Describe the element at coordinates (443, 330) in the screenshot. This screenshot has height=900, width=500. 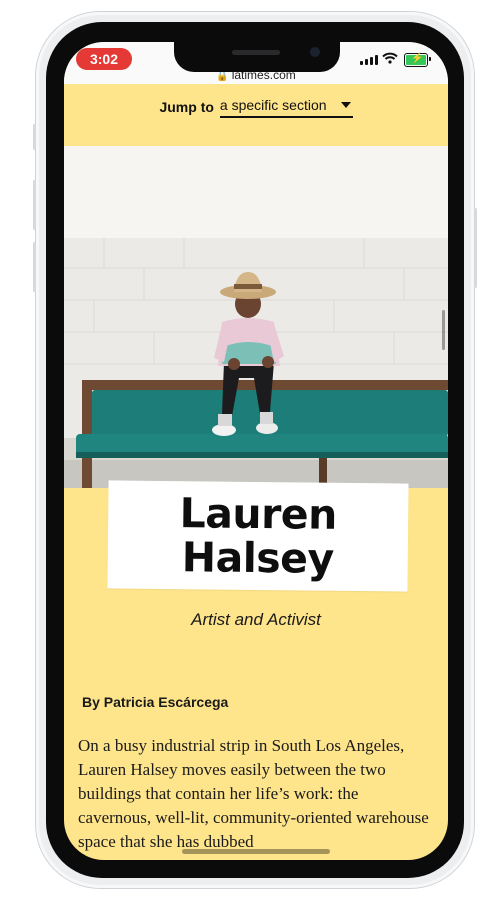
I see `scroll-indicator` at that location.